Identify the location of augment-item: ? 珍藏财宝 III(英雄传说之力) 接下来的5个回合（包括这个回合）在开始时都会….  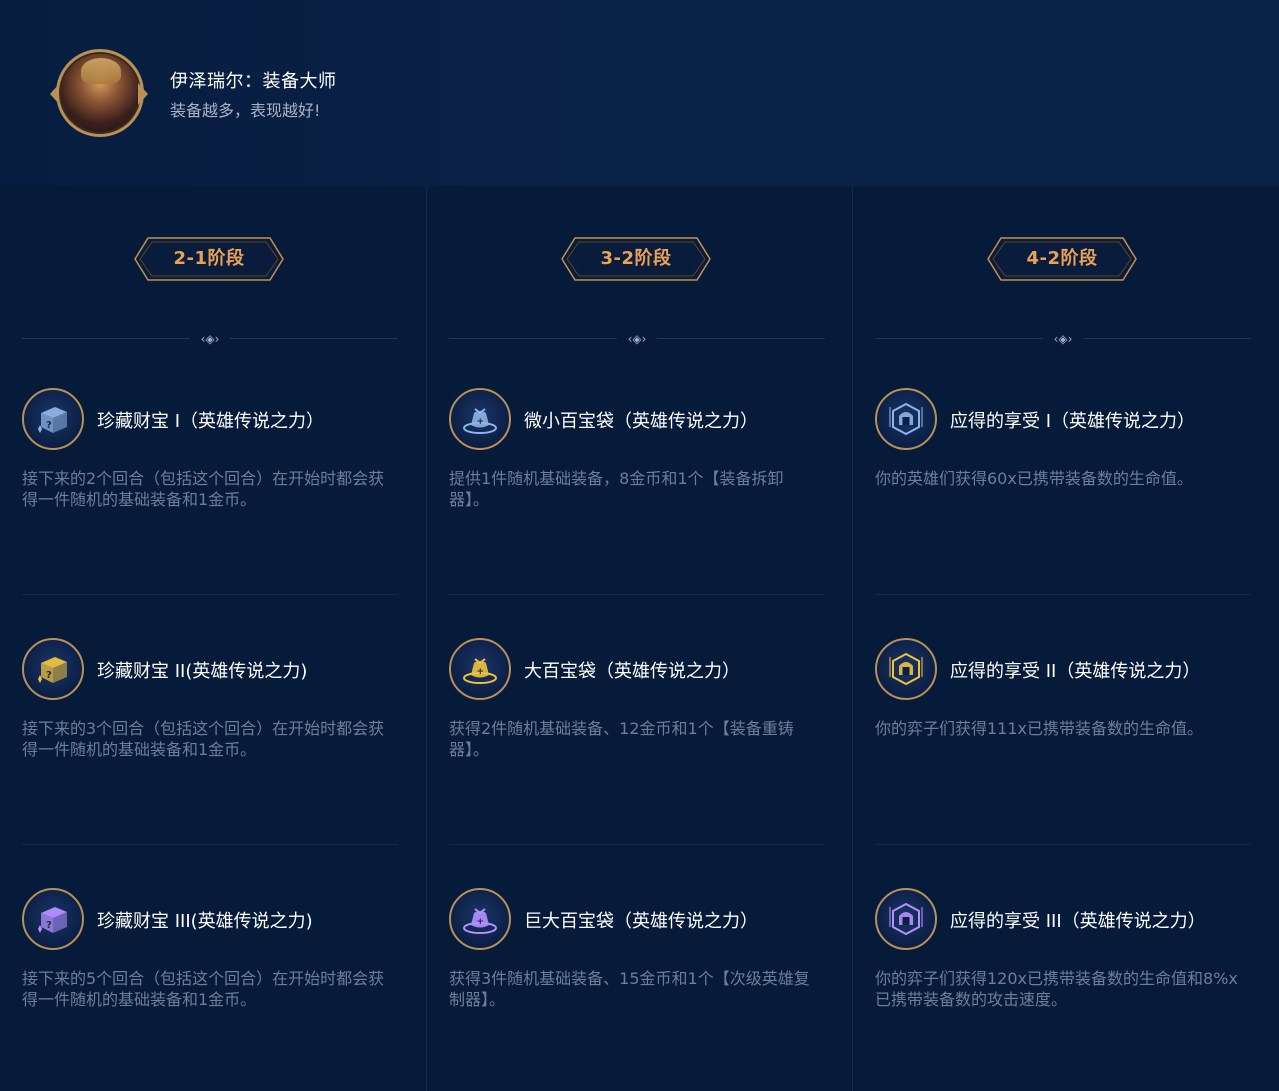
(212, 958).